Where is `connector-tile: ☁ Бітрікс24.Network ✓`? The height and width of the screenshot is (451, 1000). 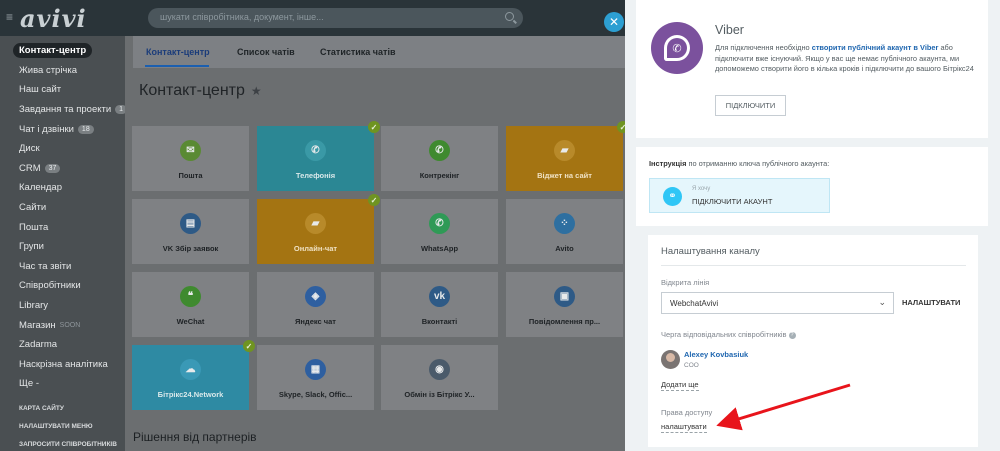 connector-tile: ☁ Бітрікс24.Network ✓ is located at coordinates (193, 375).